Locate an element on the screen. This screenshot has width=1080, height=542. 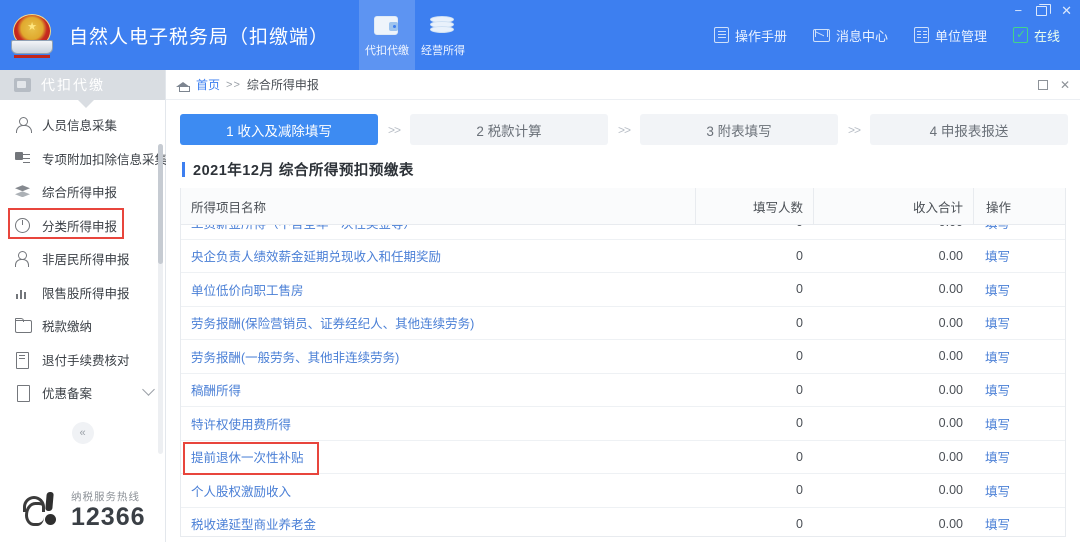
table-row: 劳务报酬(一般劳务、其他非连续劳务) 0 0.00 填写 is located at coordinates (623, 356).